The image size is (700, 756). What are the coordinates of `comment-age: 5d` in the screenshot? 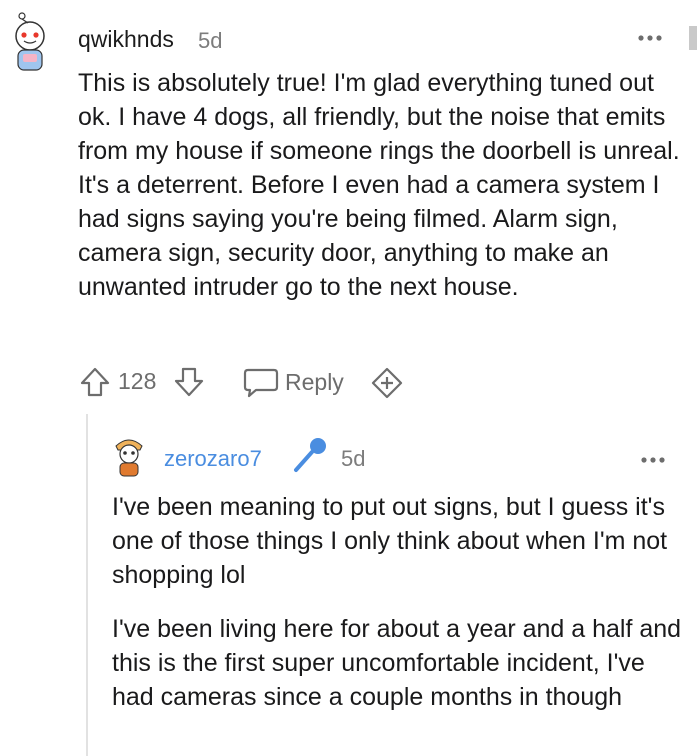 It's located at (210, 40).